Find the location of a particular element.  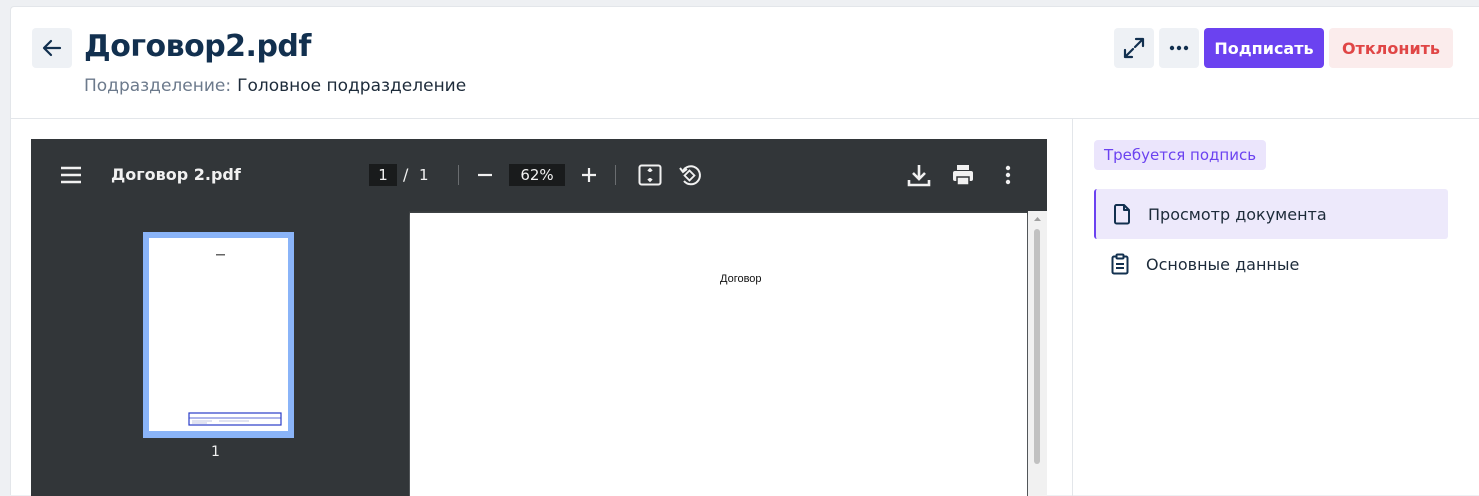

menu-icon is located at coordinates (71, 175).